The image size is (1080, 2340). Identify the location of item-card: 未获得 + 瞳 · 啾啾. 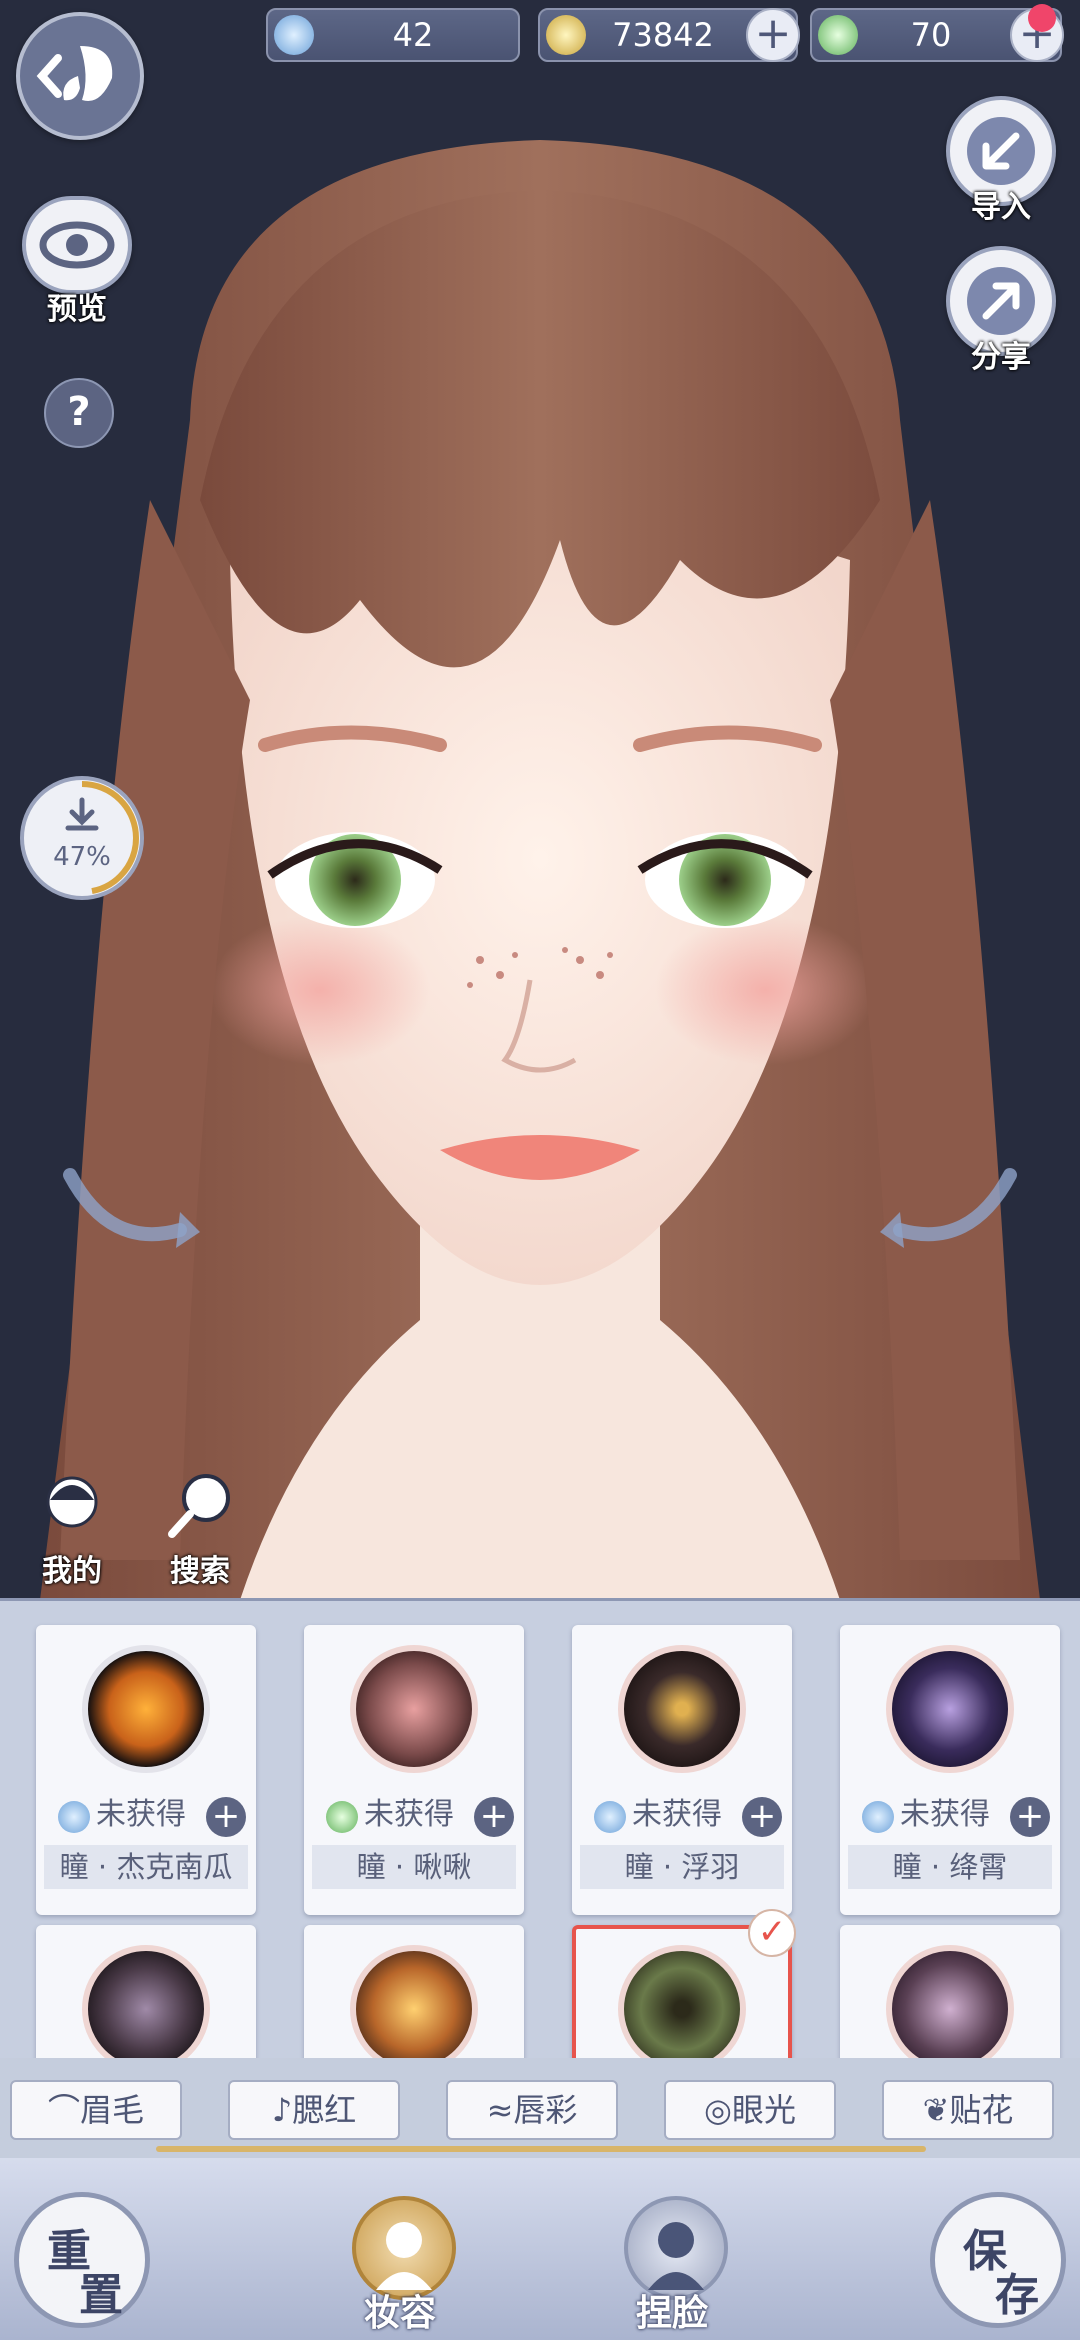
(414, 1770).